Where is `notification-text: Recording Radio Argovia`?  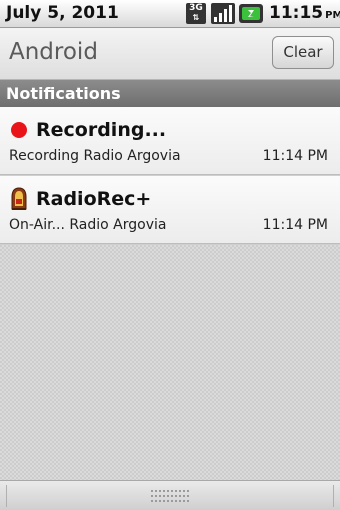 notification-text: Recording Radio Argovia is located at coordinates (95, 156).